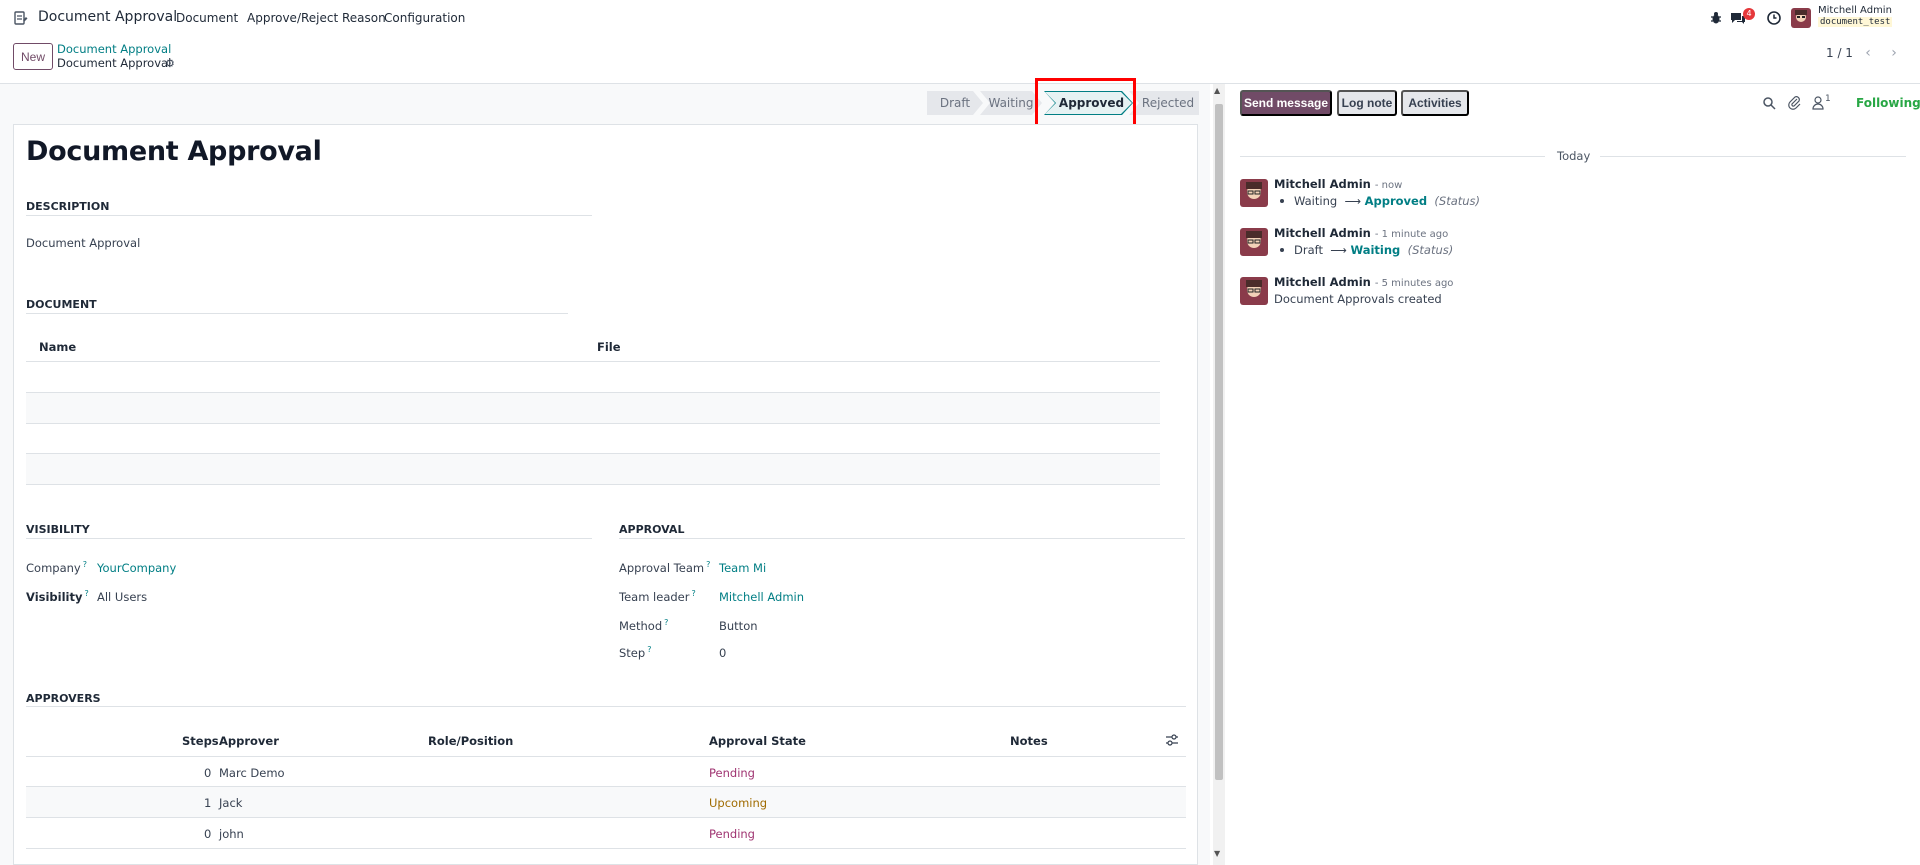 The image size is (1920, 865). What do you see at coordinates (56, 567) in the screenshot?
I see `company-label: Company?` at bounding box center [56, 567].